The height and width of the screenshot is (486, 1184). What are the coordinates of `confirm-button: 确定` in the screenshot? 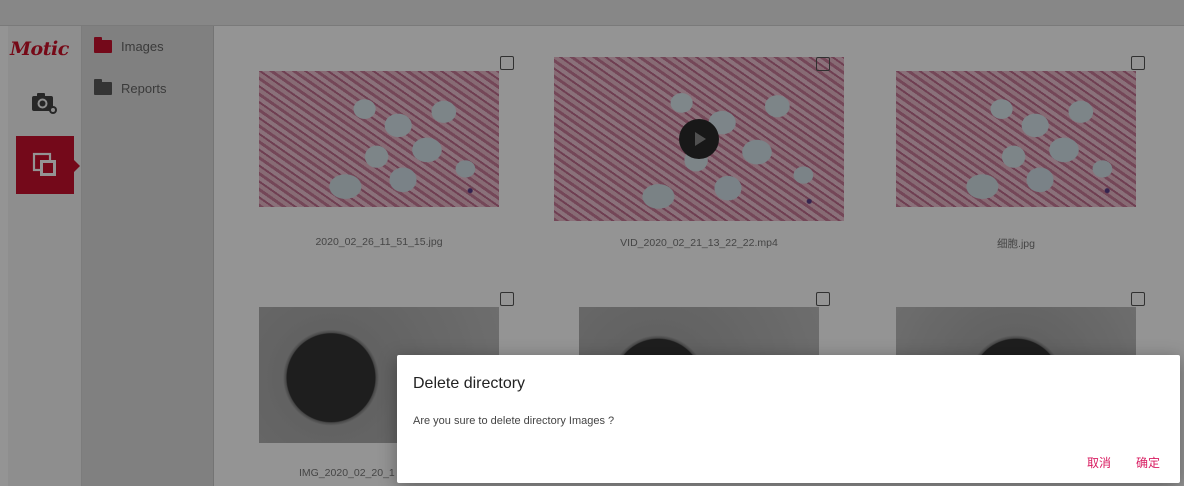 It's located at (1148, 462).